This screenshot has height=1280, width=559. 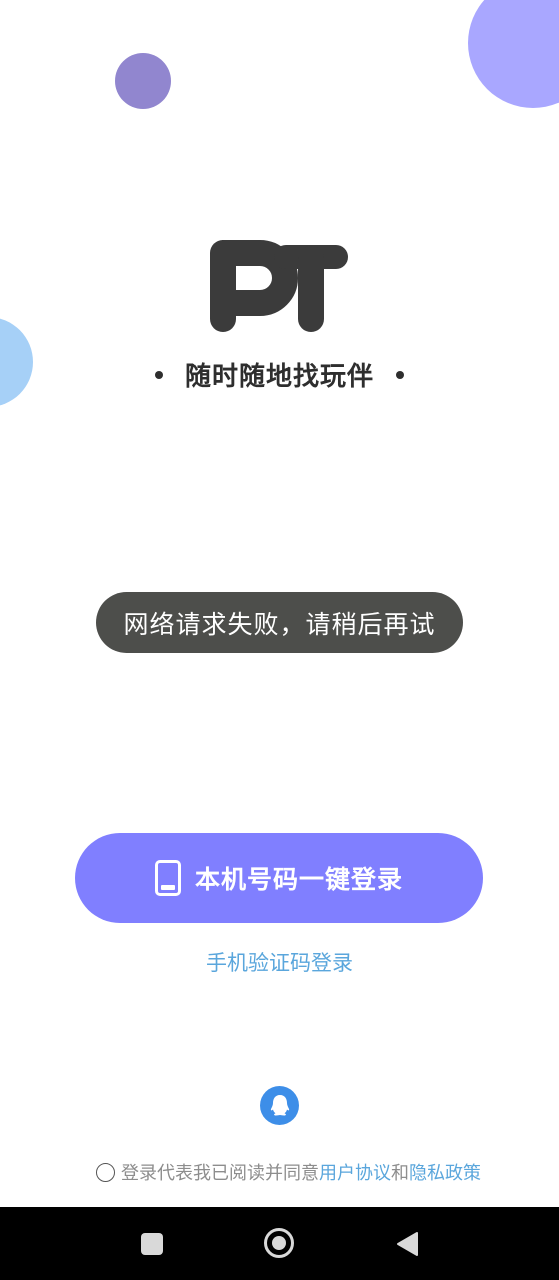 What do you see at coordinates (445, 1172) in the screenshot?
I see `privacy-policy-link: 隐私政策` at bounding box center [445, 1172].